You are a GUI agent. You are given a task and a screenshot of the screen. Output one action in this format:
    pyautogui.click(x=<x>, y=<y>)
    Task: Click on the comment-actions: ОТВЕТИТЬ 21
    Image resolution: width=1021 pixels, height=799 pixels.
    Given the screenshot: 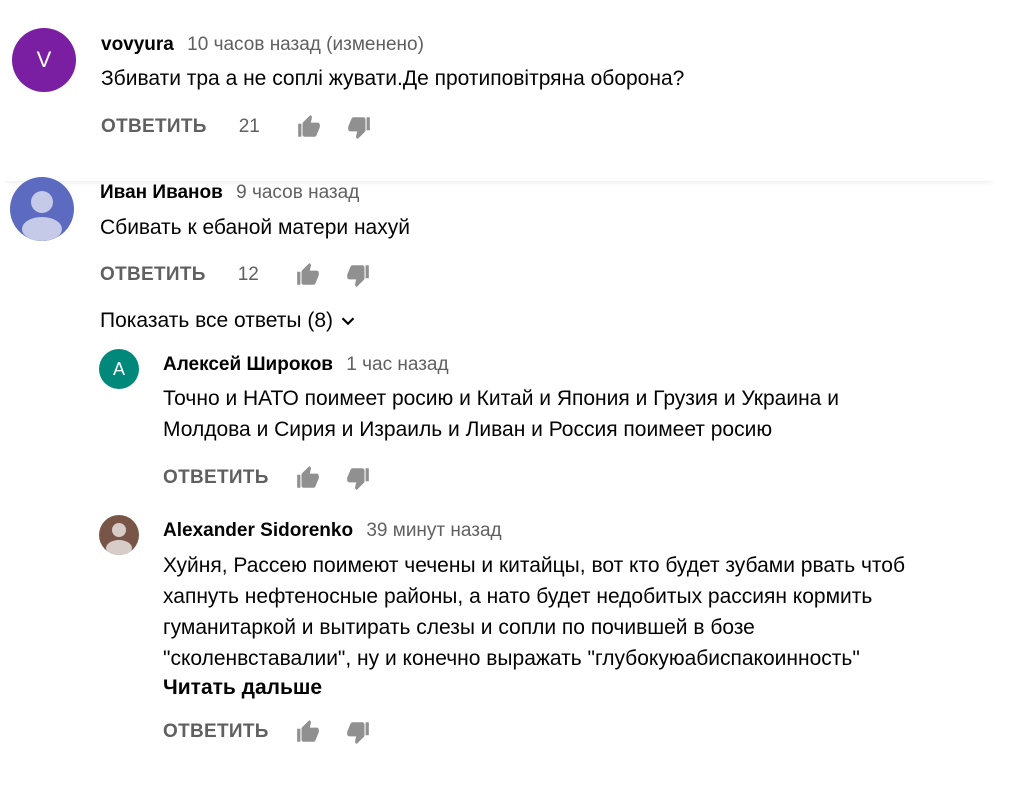 What is the action you would take?
    pyautogui.click(x=237, y=127)
    